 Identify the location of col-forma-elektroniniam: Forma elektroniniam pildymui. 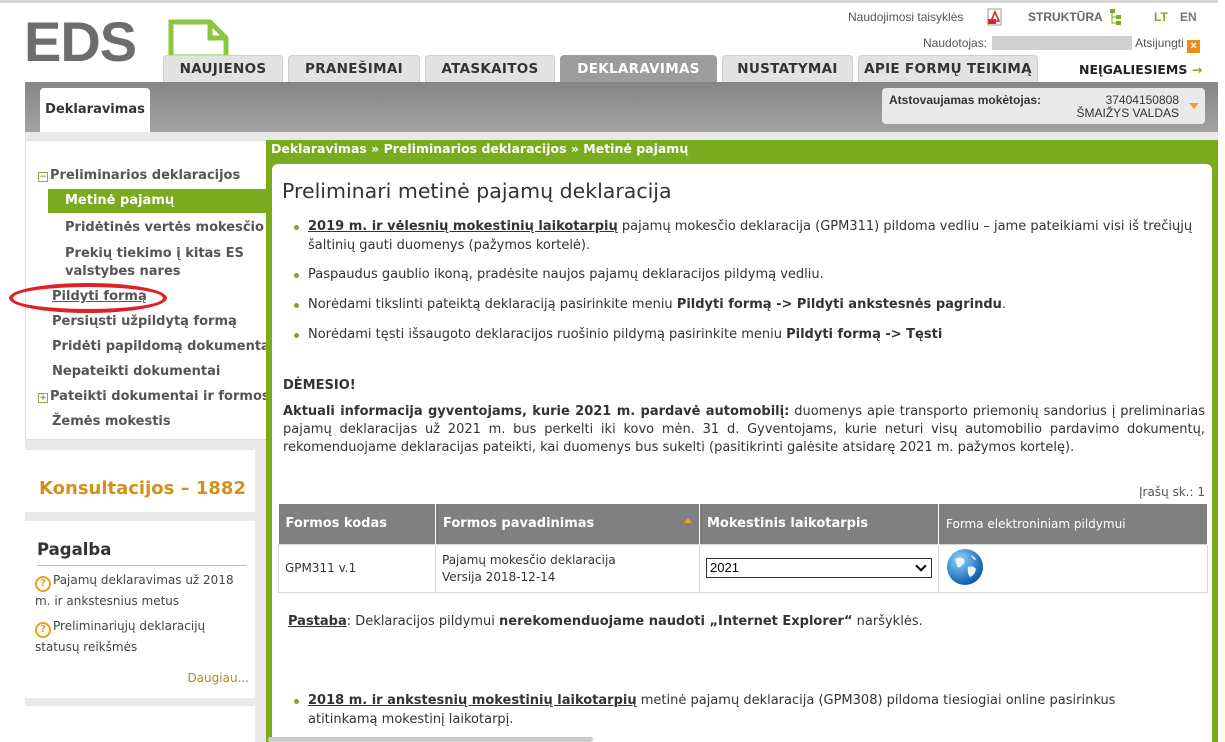
(1073, 524).